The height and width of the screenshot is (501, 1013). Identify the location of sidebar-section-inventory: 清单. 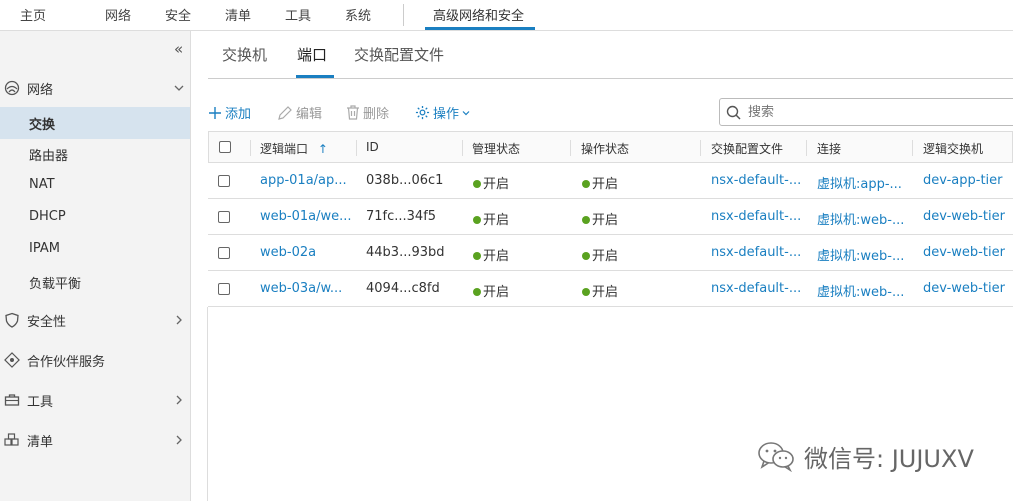
(95, 440).